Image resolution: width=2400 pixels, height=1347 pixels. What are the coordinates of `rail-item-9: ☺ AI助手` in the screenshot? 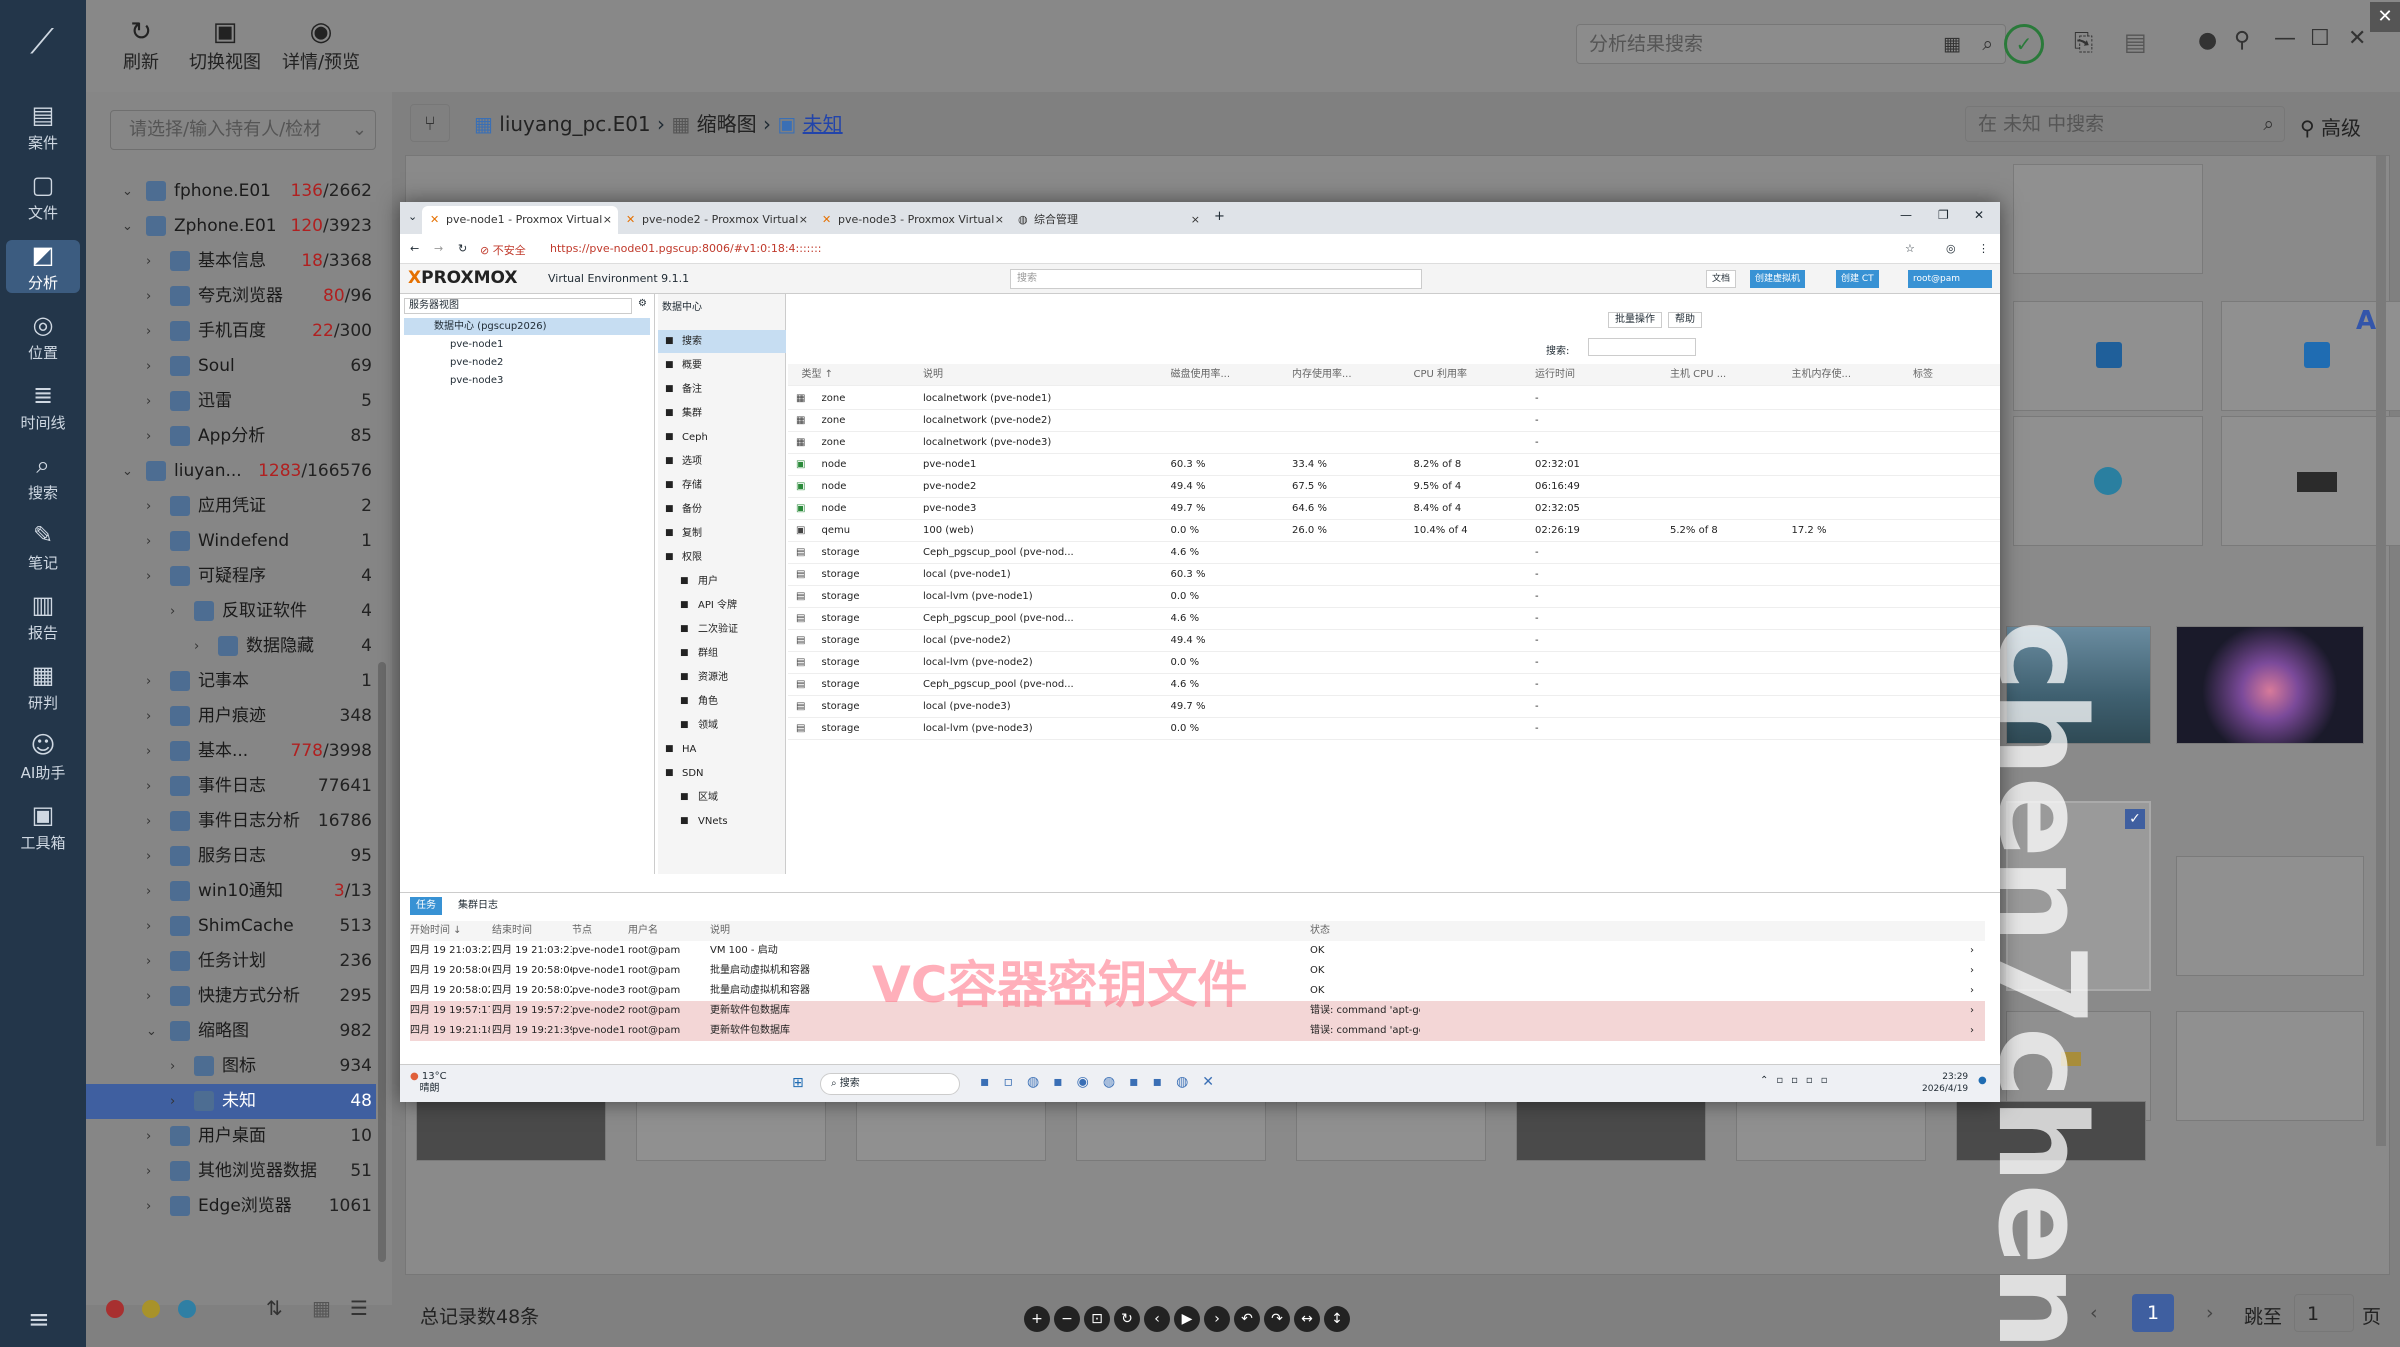 It's located at (43, 756).